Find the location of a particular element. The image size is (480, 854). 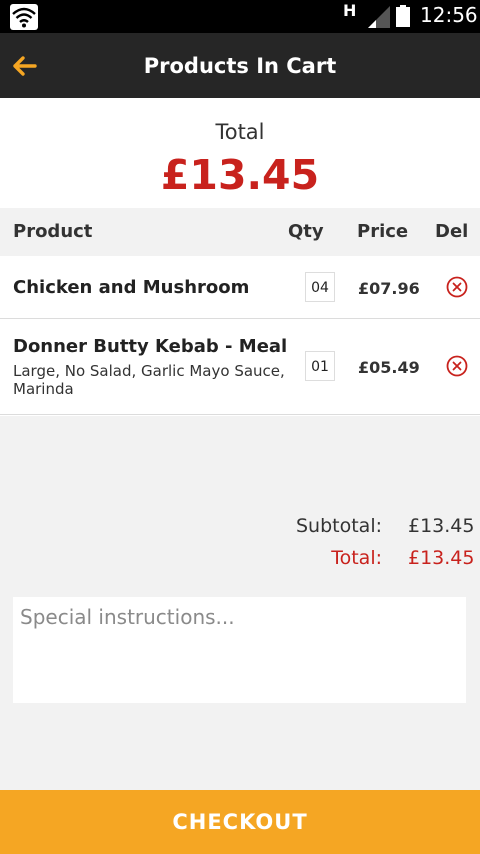

product-name: Donner Butty Kebab - Meal is located at coordinates (150, 346).